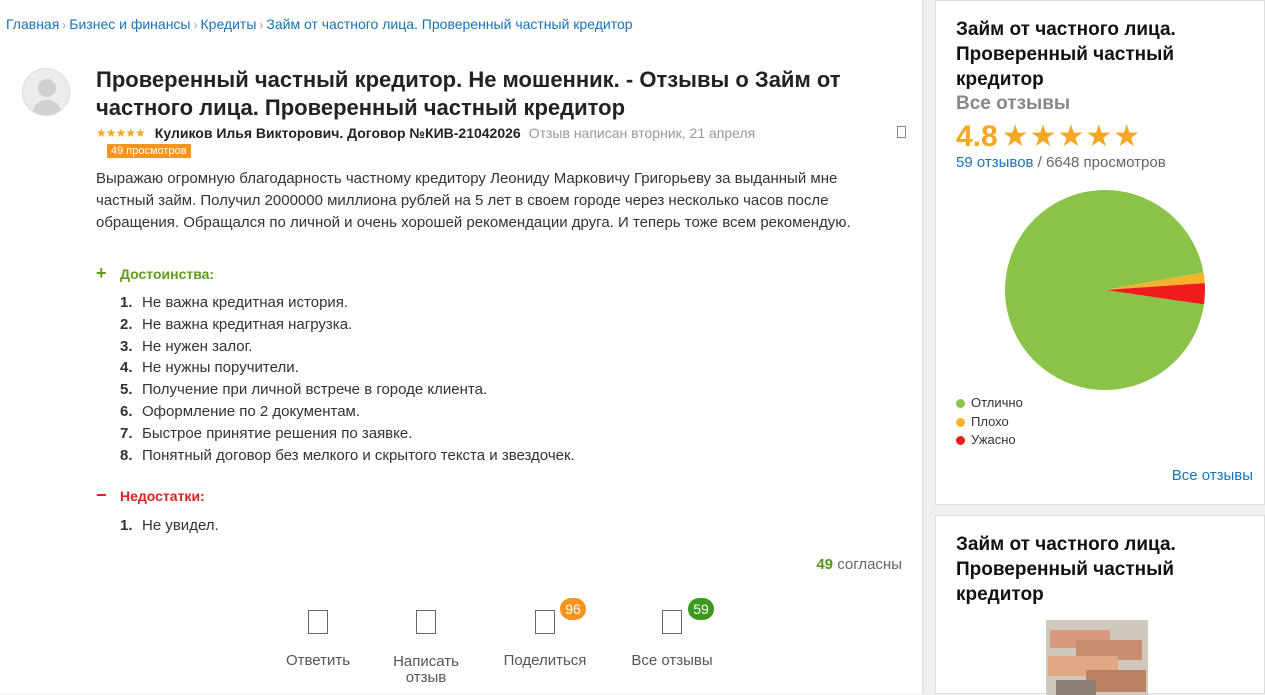  Describe the element at coordinates (229, 24) in the screenshot. I see `breadcrumb-credits: Кредиты` at that location.